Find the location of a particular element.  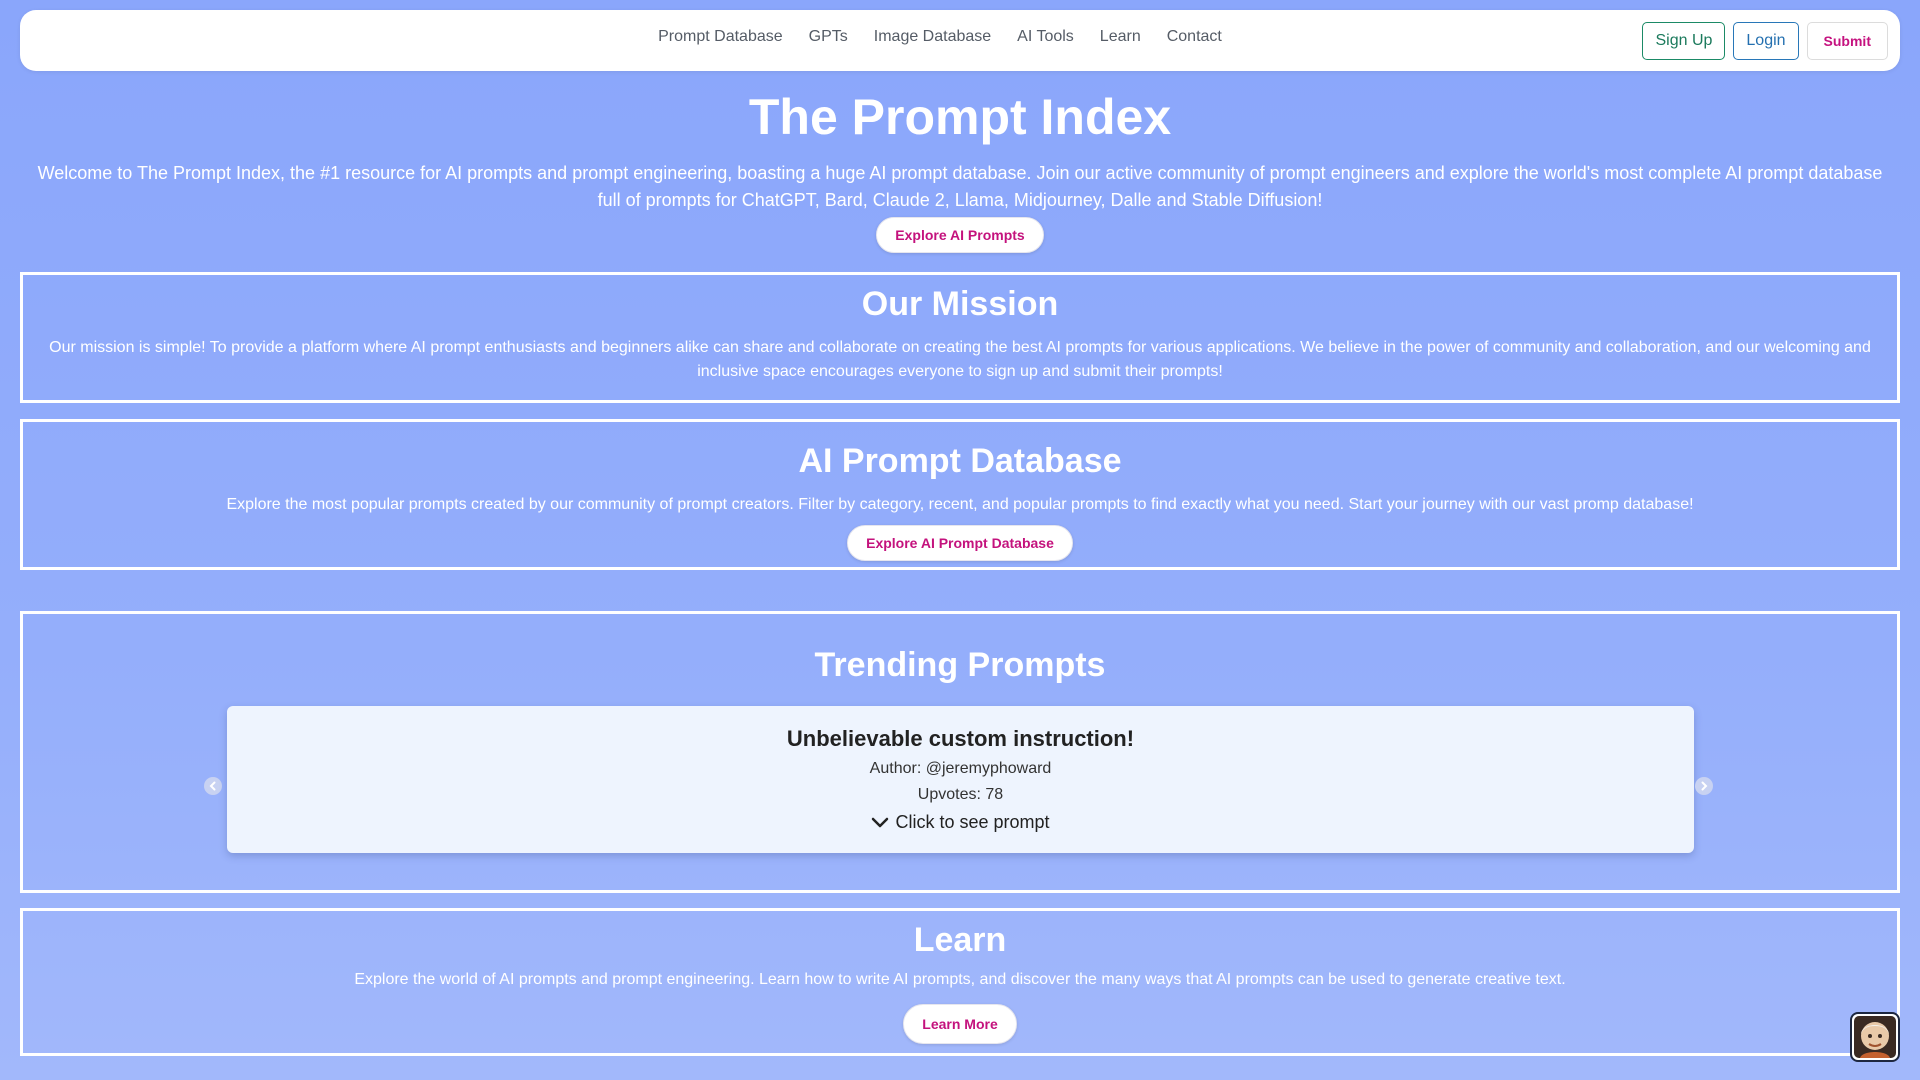

page-title: The Prompt Index is located at coordinates (960, 117).